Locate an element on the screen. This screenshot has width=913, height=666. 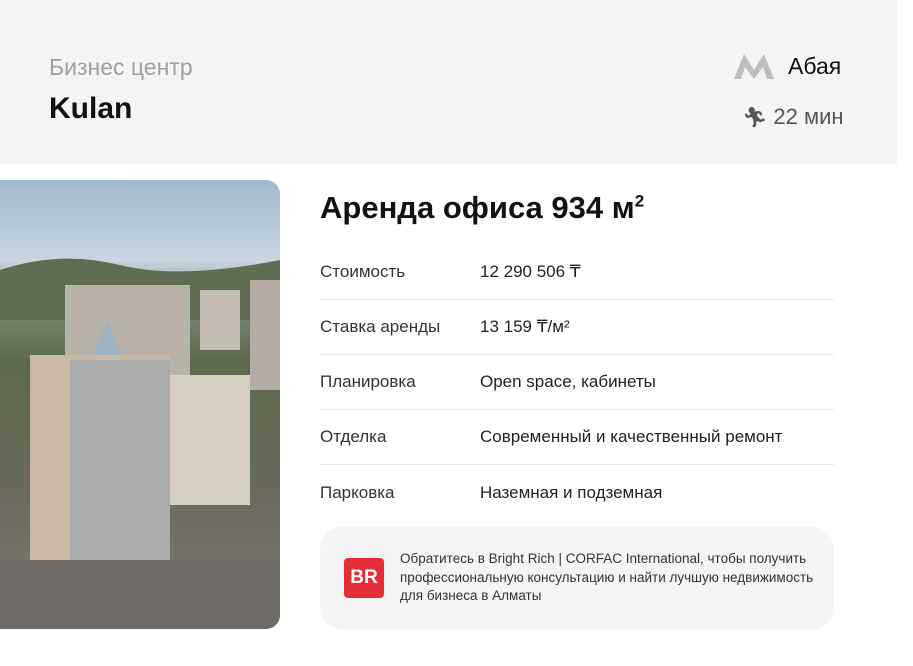
walk-time-text: 22 мин is located at coordinates (808, 116).